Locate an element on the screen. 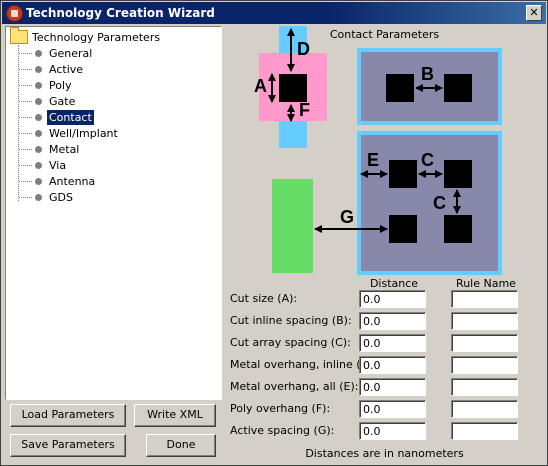 The width and height of the screenshot is (548, 466). poly-overhang-distance-input: 0.0 is located at coordinates (392, 409).